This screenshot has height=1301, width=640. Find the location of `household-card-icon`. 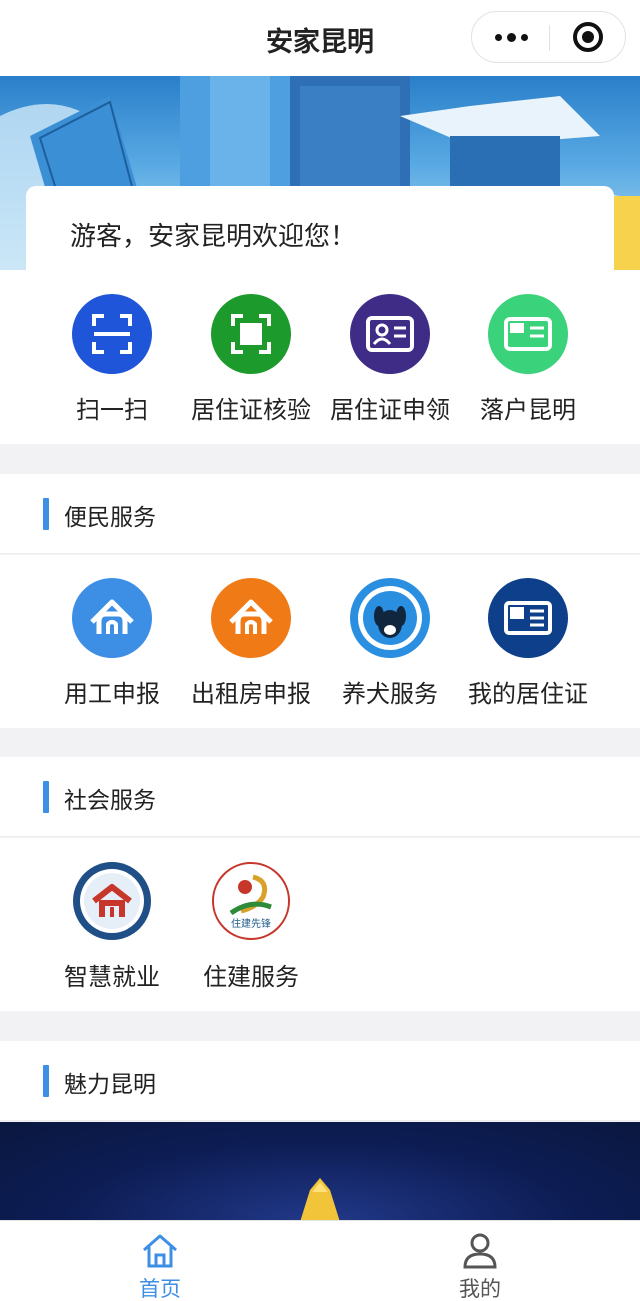

household-card-icon is located at coordinates (528, 334).